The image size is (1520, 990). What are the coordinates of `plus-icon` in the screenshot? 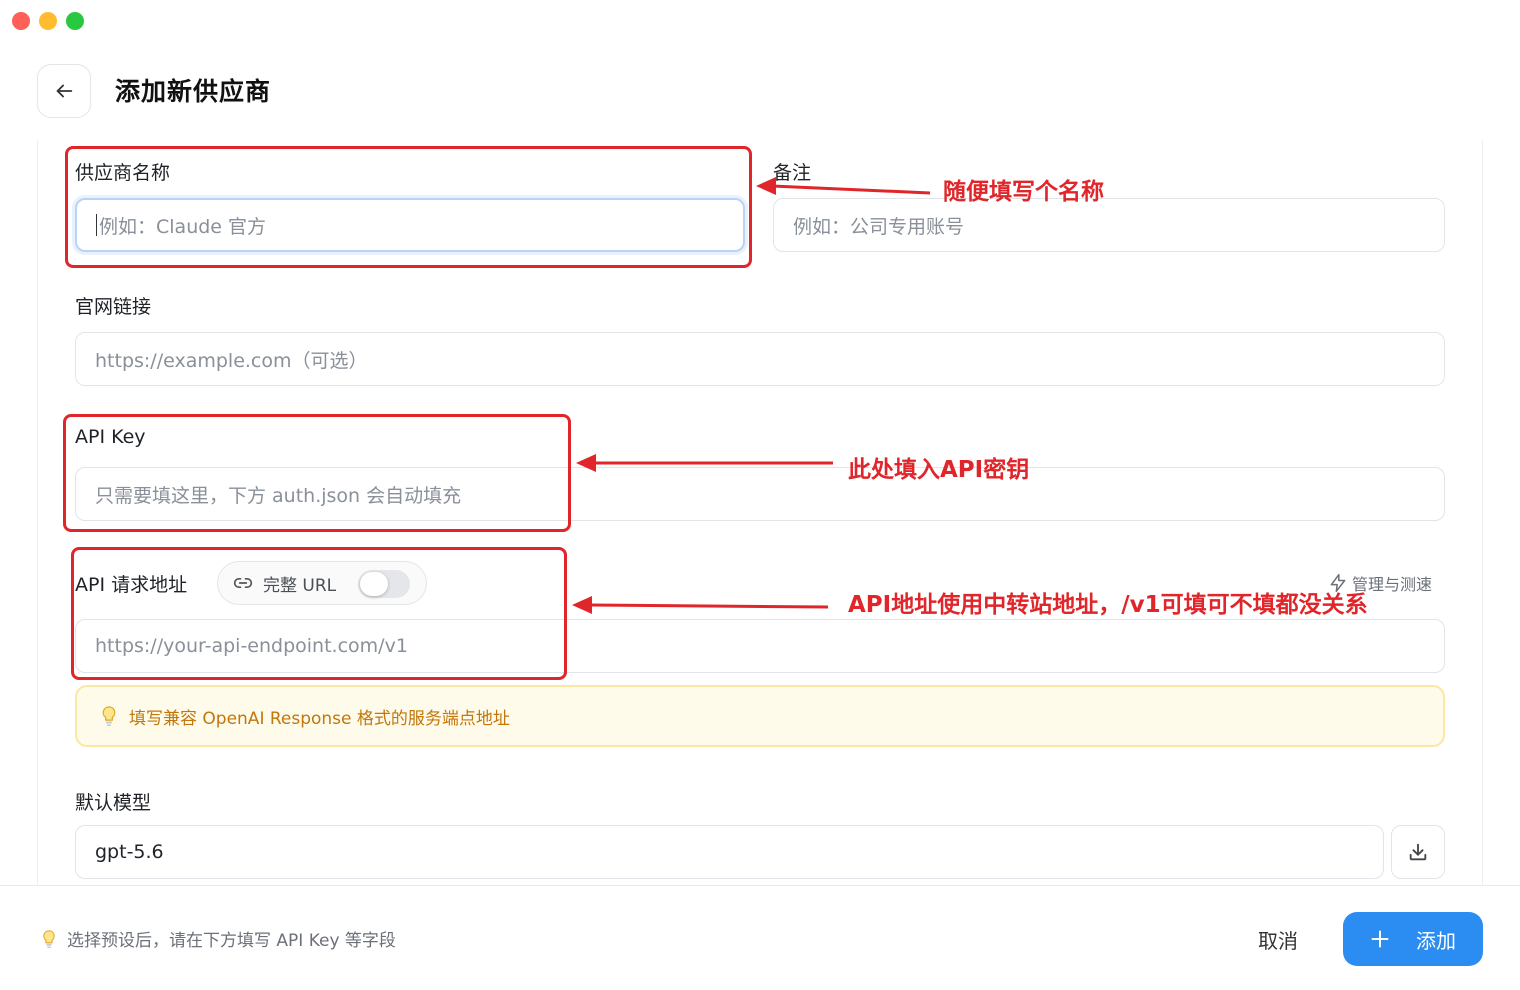 It's located at (1380, 939).